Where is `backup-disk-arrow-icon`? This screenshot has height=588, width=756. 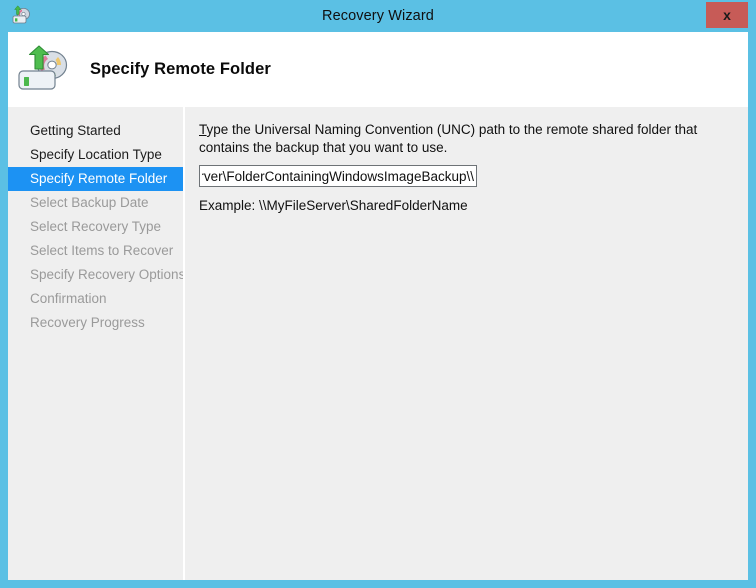
backup-disk-arrow-icon is located at coordinates (45, 70).